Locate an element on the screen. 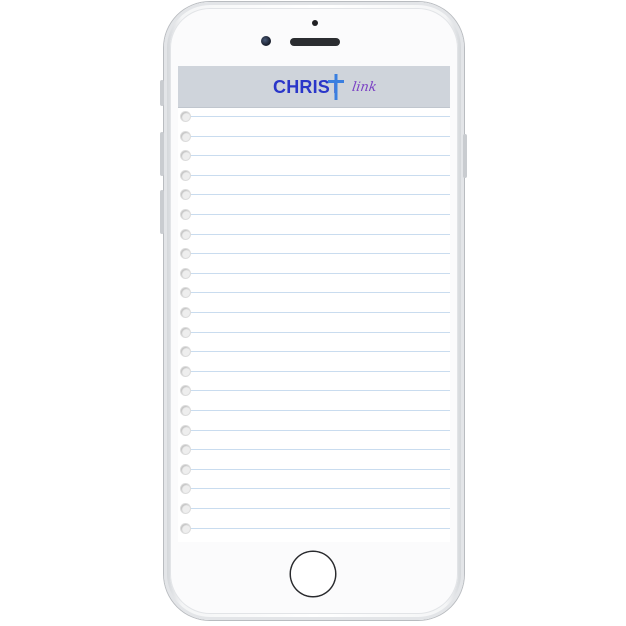 Image resolution: width=626 pixels, height=626 pixels. mute-switch is located at coordinates (162, 93).